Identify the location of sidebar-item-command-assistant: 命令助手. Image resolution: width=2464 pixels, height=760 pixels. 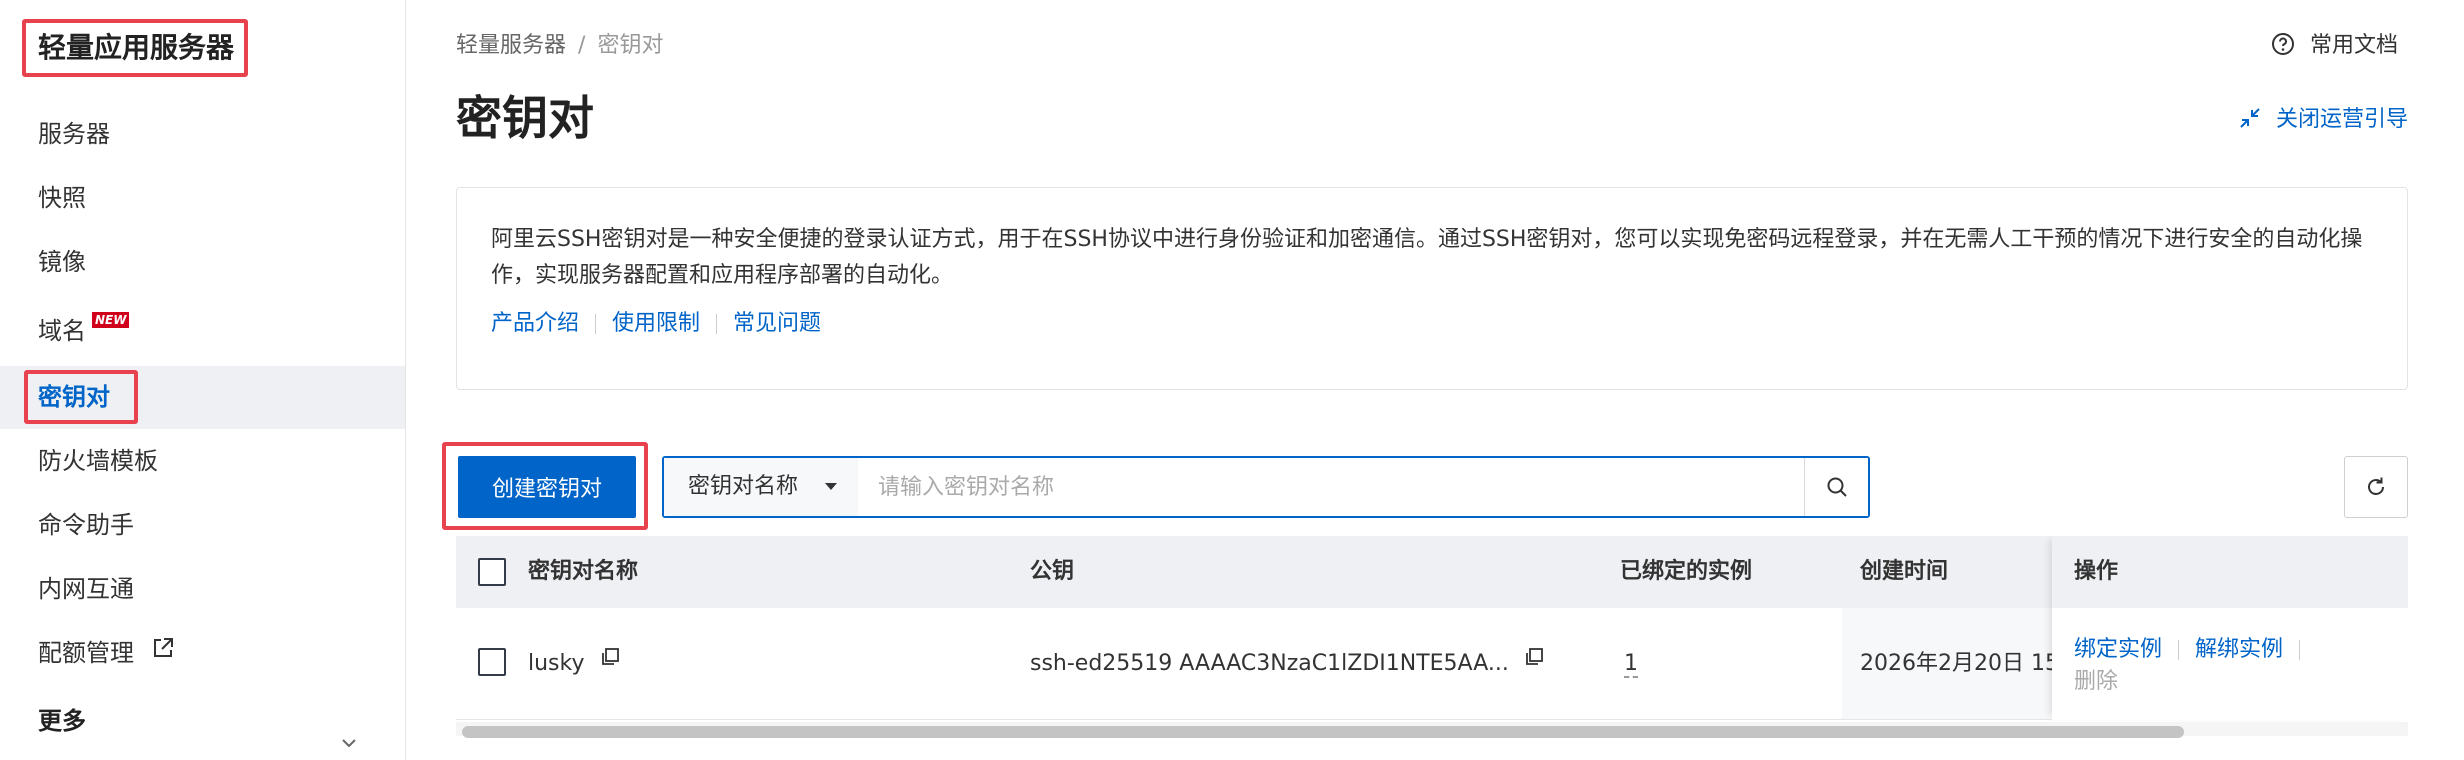
(202, 525).